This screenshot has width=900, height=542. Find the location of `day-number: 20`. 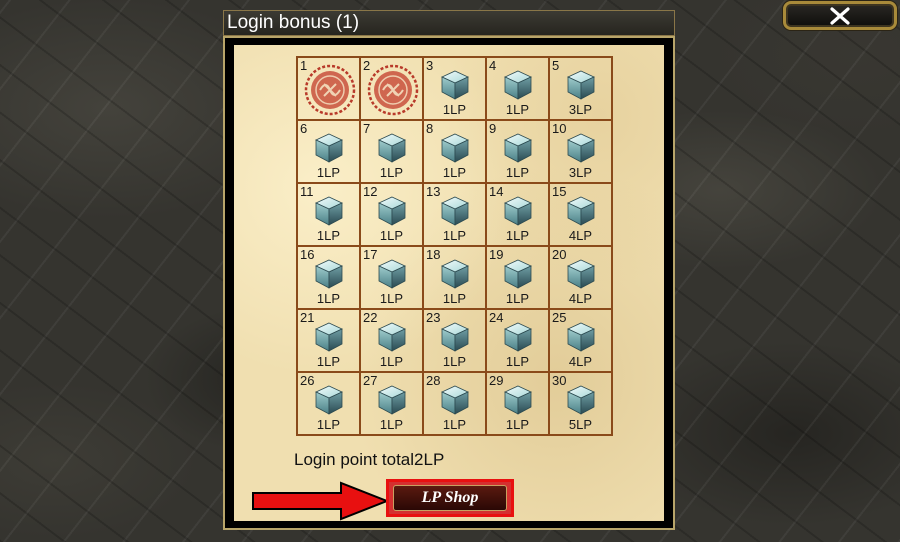

day-number: 20 is located at coordinates (559, 254).